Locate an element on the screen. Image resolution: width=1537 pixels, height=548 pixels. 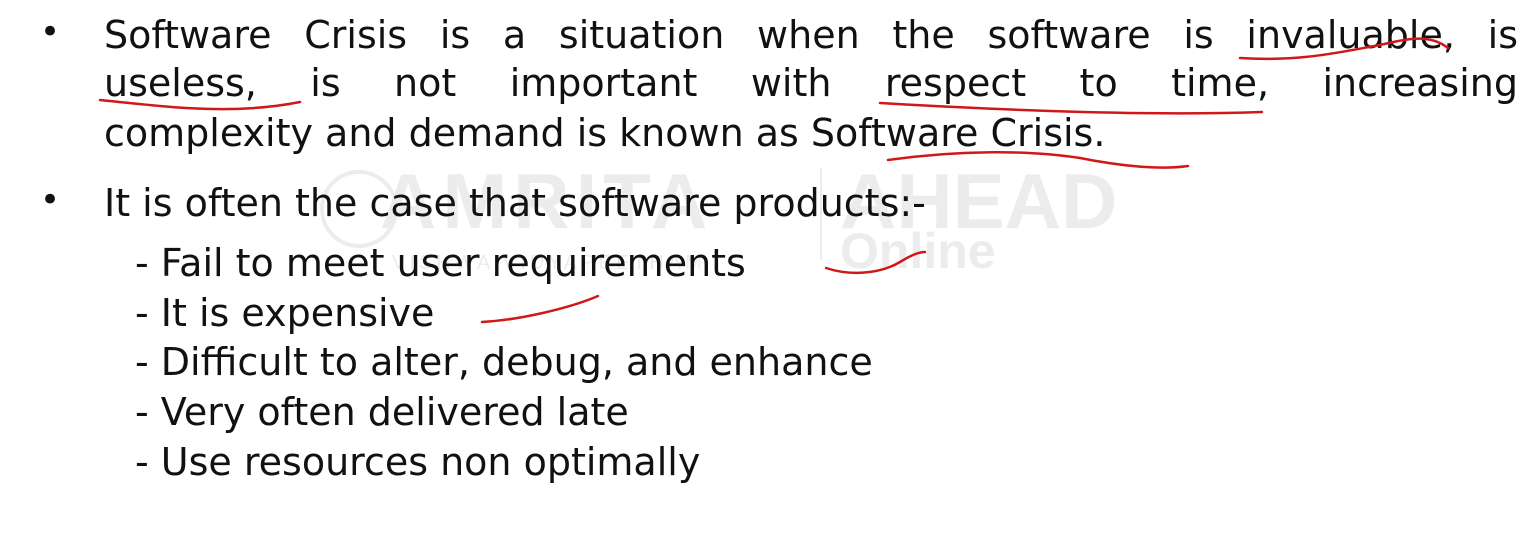
underline-software-crisis is located at coordinates (1038, 160).